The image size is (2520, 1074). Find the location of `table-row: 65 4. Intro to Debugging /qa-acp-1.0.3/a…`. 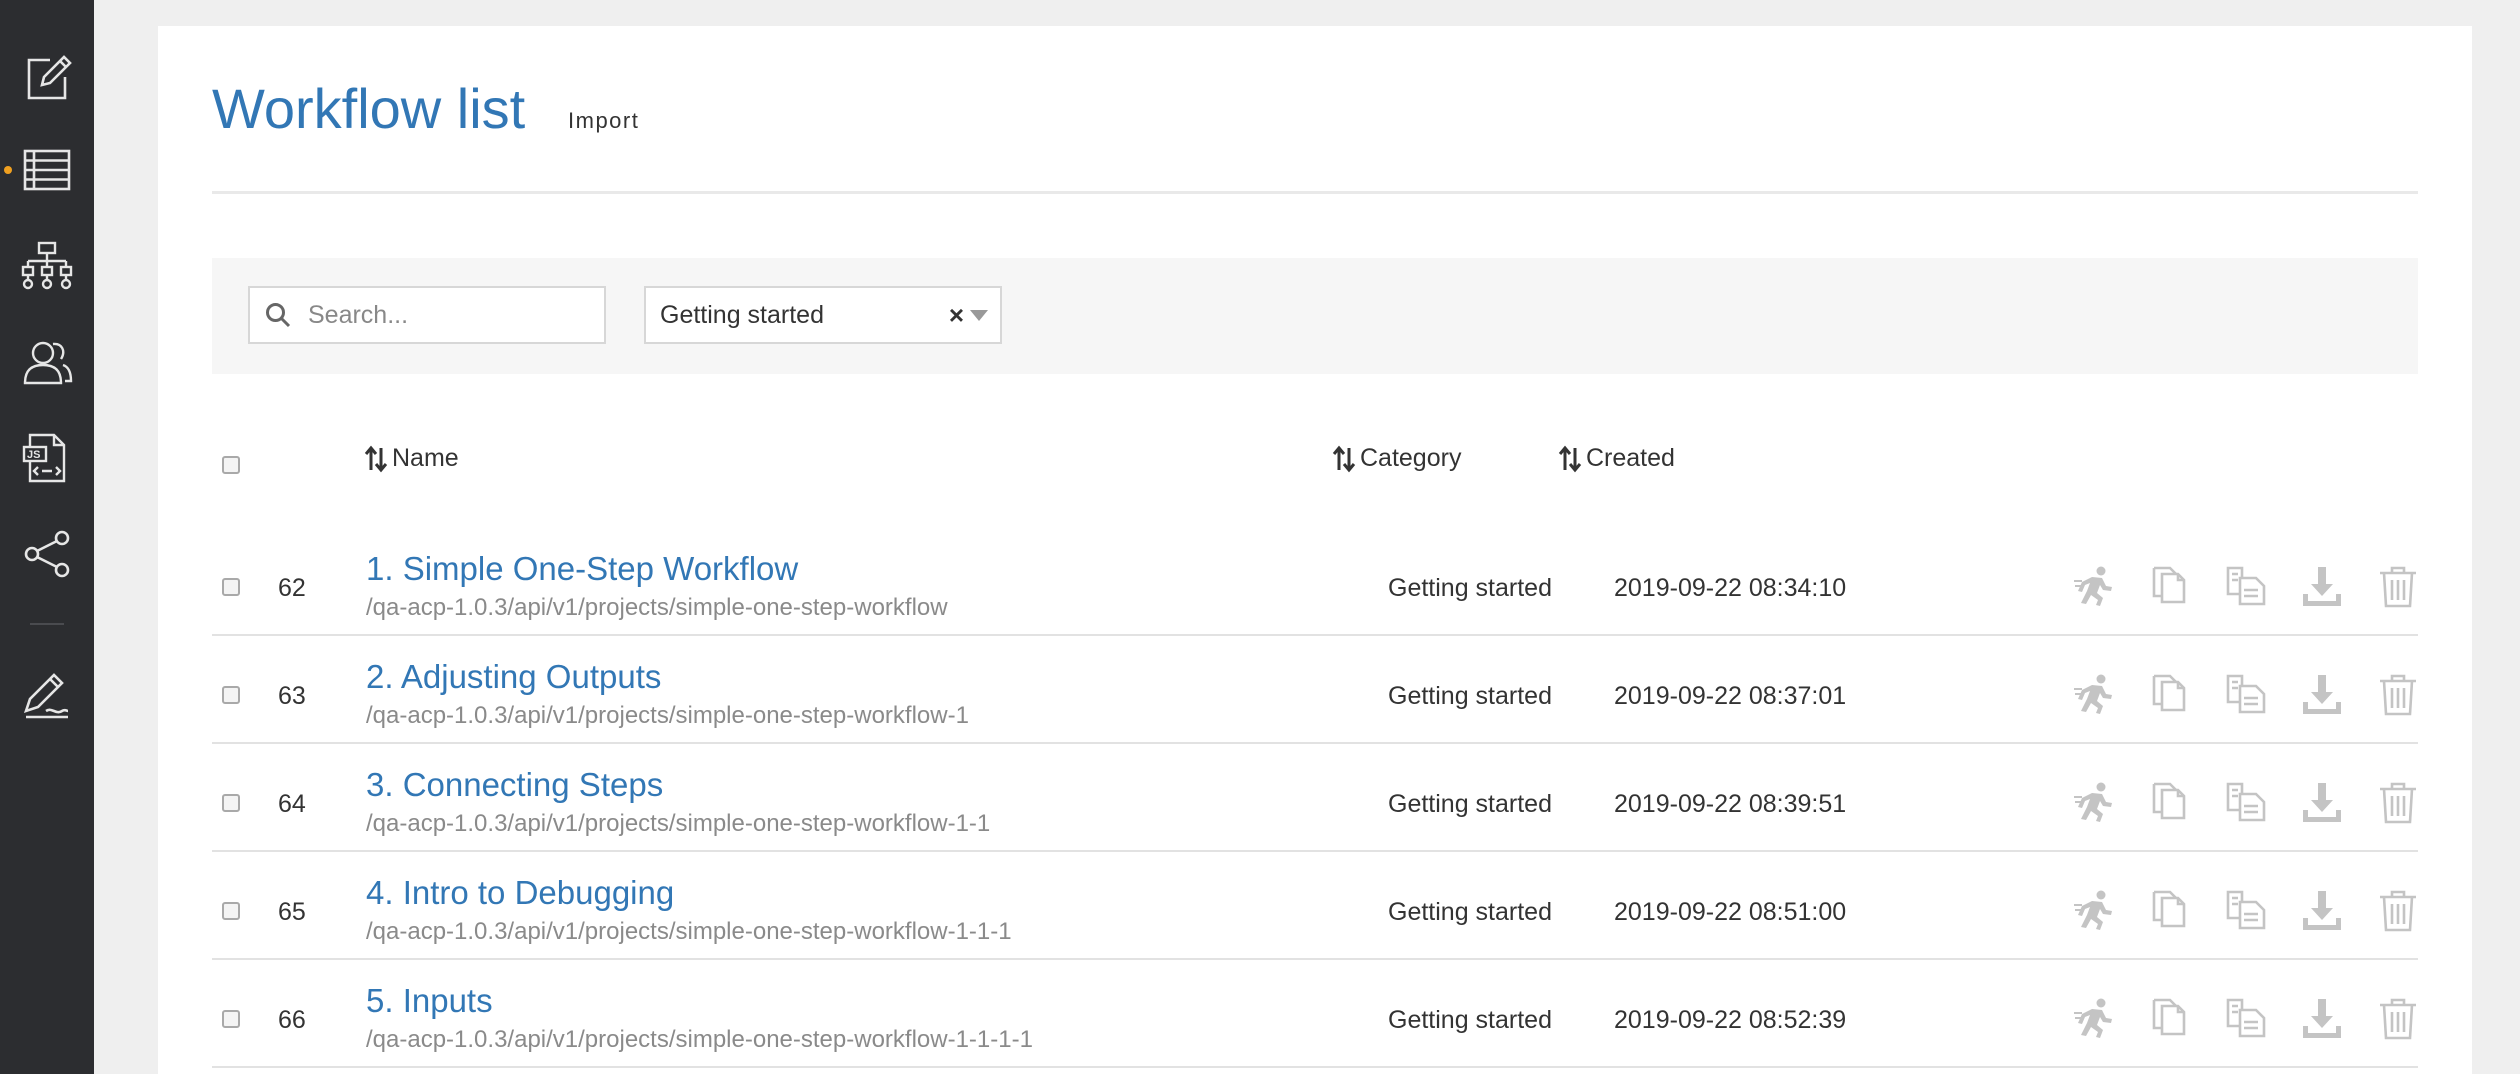

table-row: 65 4. Intro to Debugging /qa-acp-1.0.3/a… is located at coordinates (1315, 906).